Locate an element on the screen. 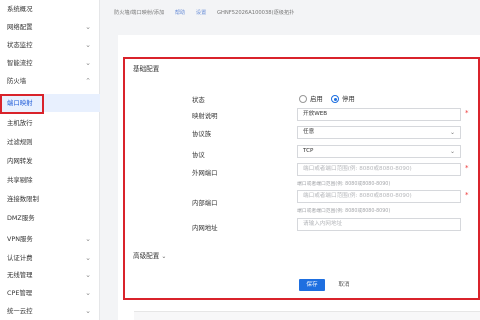 This screenshot has width=480, height=320. sidebar-item-label: 系统概况 is located at coordinates (20, 9).